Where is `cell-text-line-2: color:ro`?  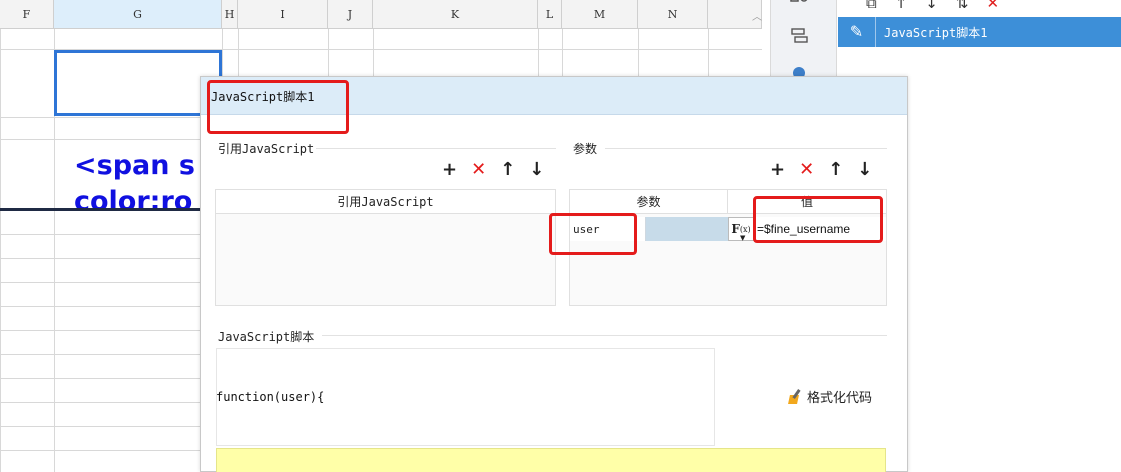
cell-text-line-2: color:ro is located at coordinates (133, 201).